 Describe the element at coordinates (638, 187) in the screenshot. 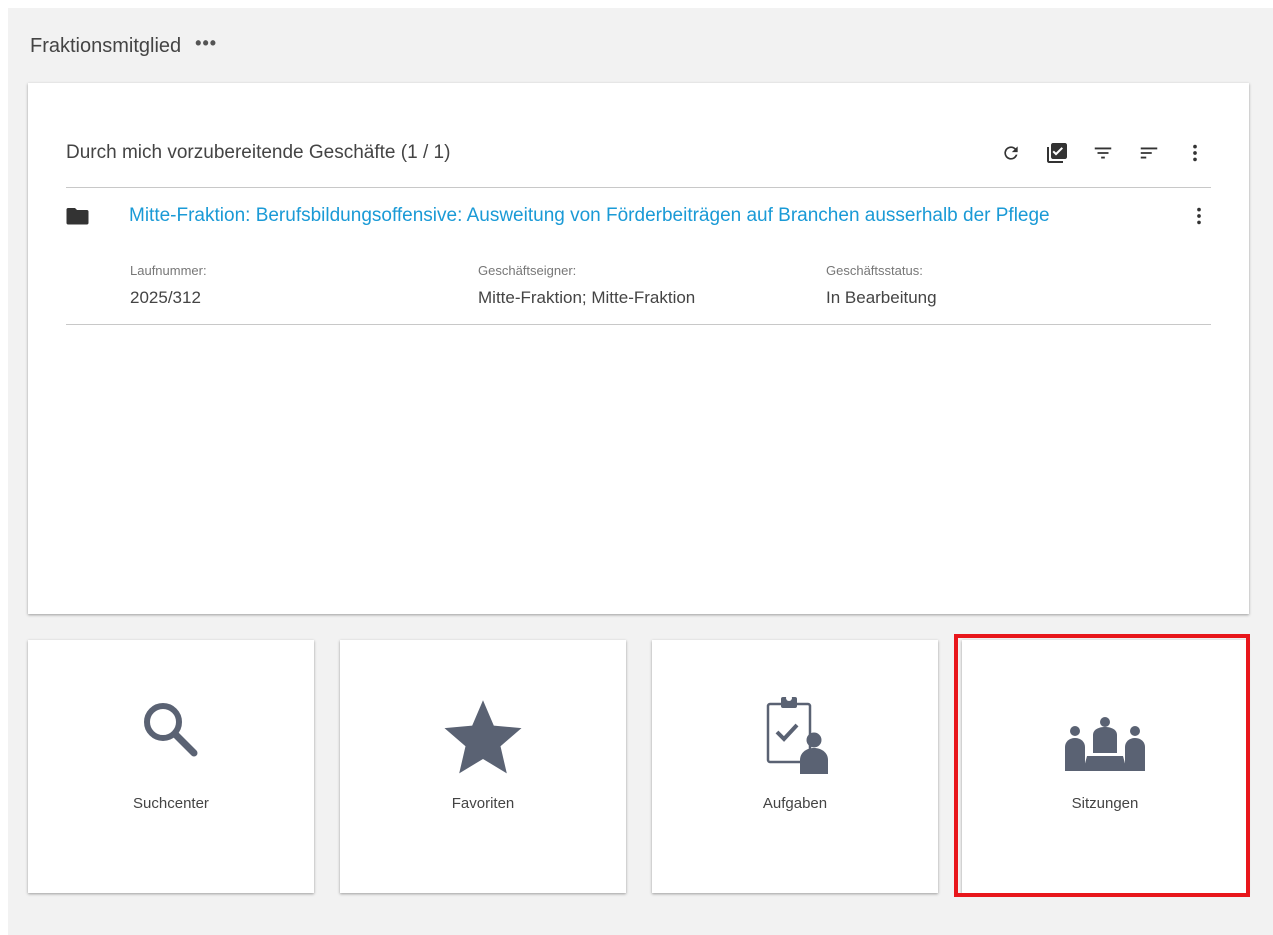

I see `header-divider` at that location.